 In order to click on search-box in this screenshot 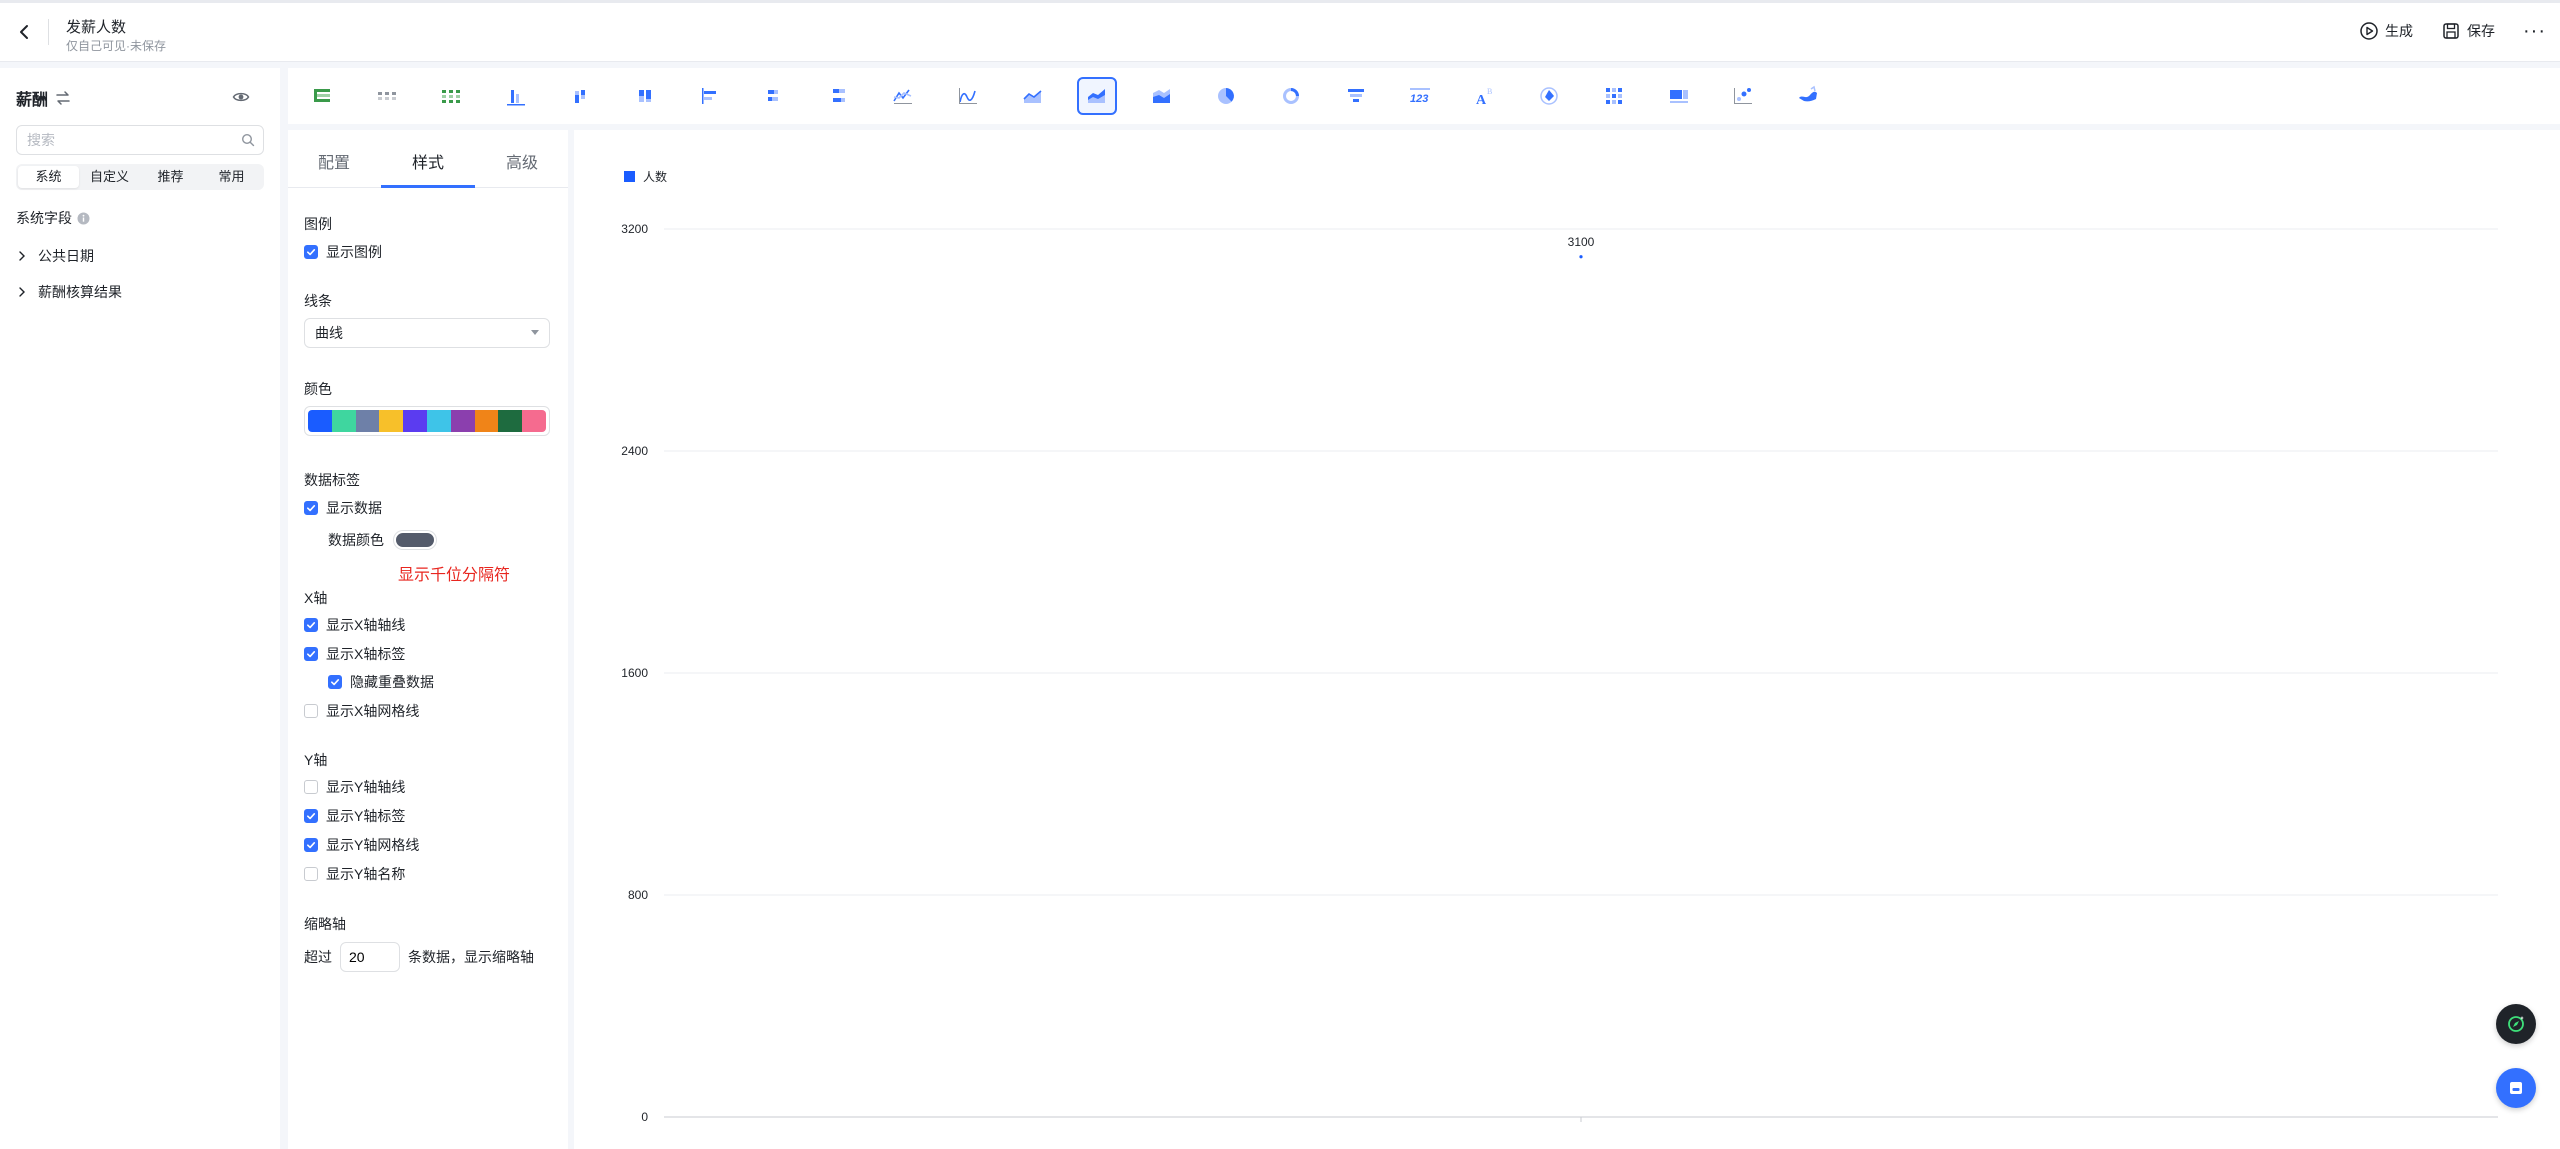, I will do `click(140, 140)`.